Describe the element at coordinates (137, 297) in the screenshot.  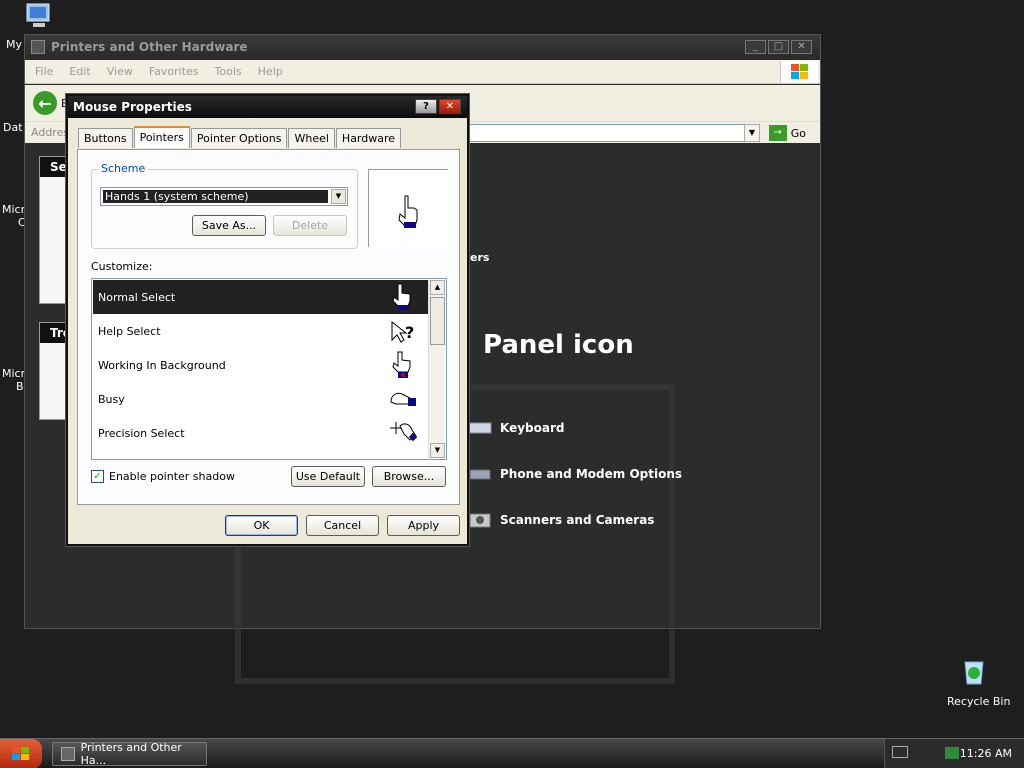
I see `cursor-name: Normal Select` at that location.